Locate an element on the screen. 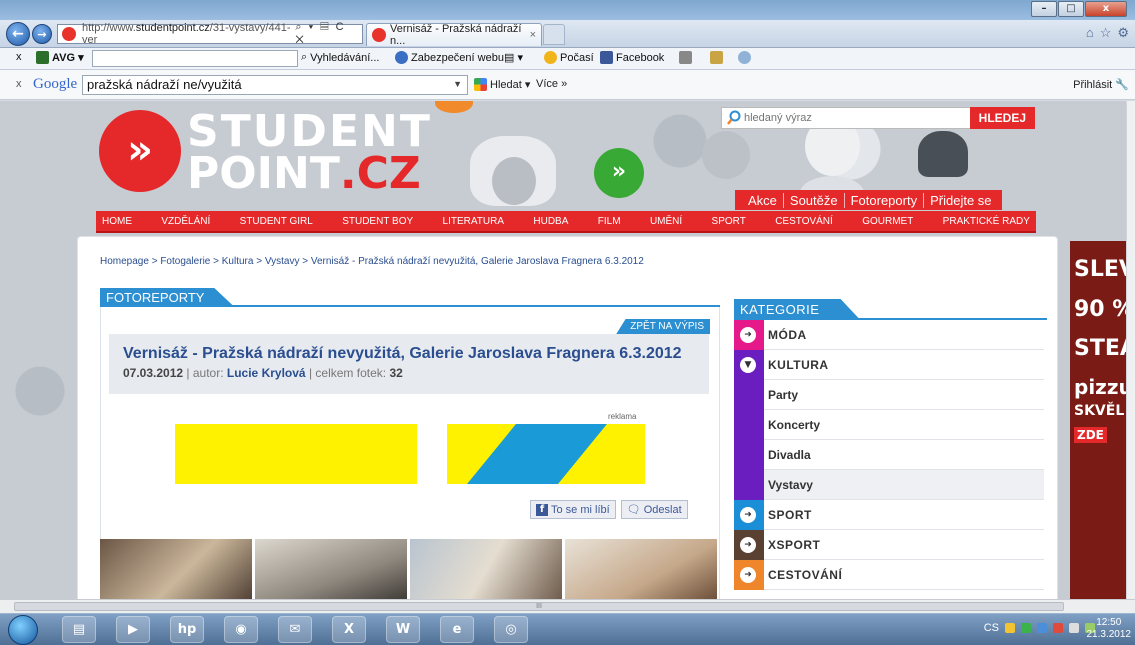 Image resolution: width=1135 pixels, height=645 pixels. category-item-xsport: ➜ XSPORT is located at coordinates (889, 544).